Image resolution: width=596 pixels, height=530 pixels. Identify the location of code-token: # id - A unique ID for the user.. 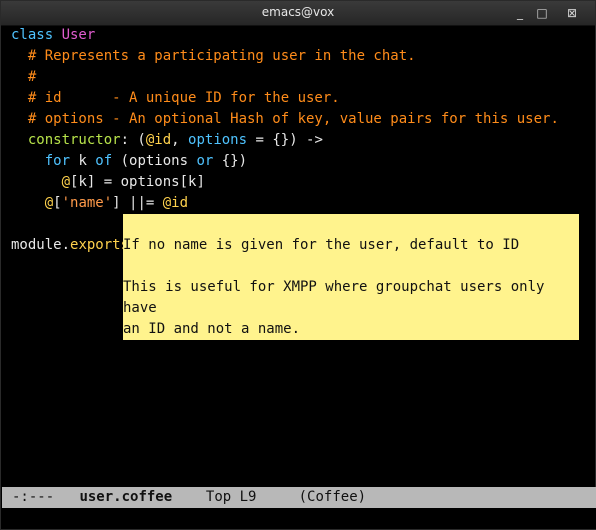
(175, 98).